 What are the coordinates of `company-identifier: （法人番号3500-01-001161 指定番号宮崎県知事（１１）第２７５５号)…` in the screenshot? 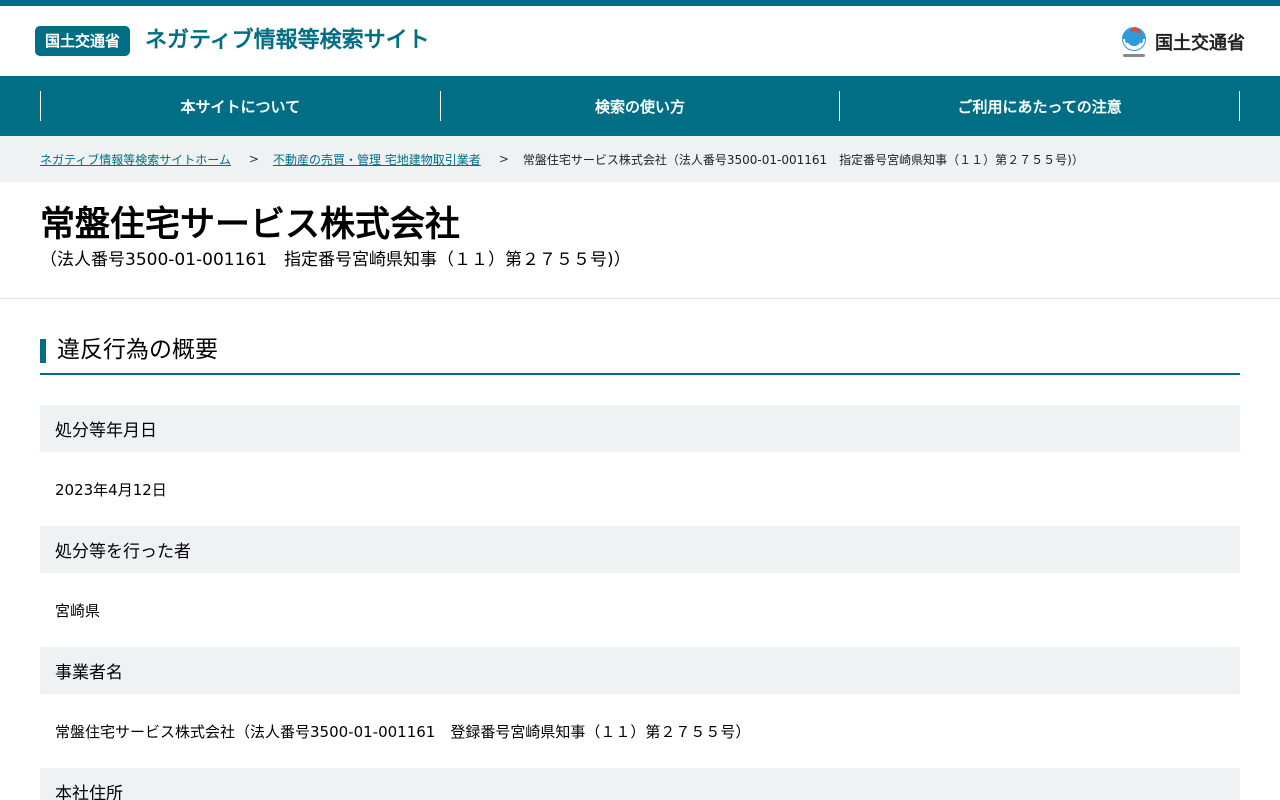 It's located at (335, 260).